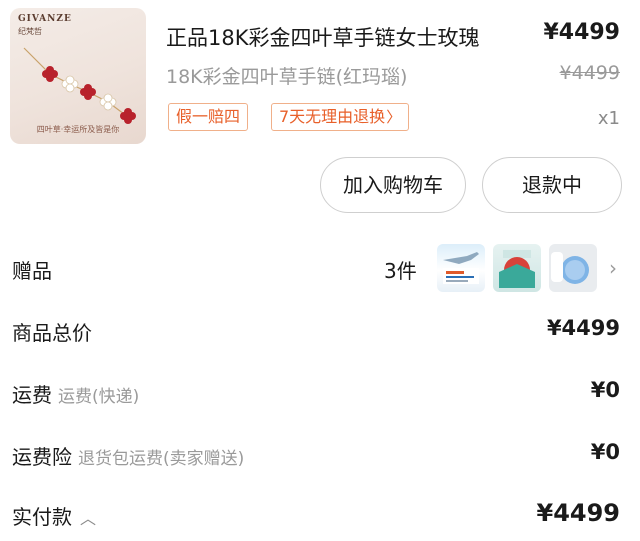 The image size is (640, 541). What do you see at coordinates (320, 515) in the screenshot?
I see `paid-amount-row: 实付款 ︿ ¥4499` at bounding box center [320, 515].